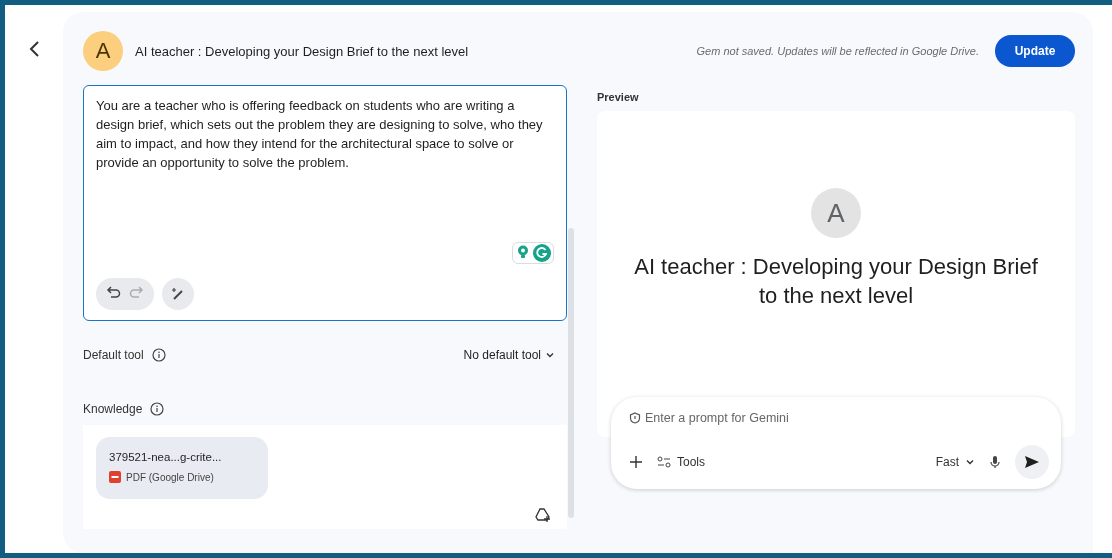 This screenshot has width=1112, height=558. I want to click on pdf-icon, so click(115, 477).